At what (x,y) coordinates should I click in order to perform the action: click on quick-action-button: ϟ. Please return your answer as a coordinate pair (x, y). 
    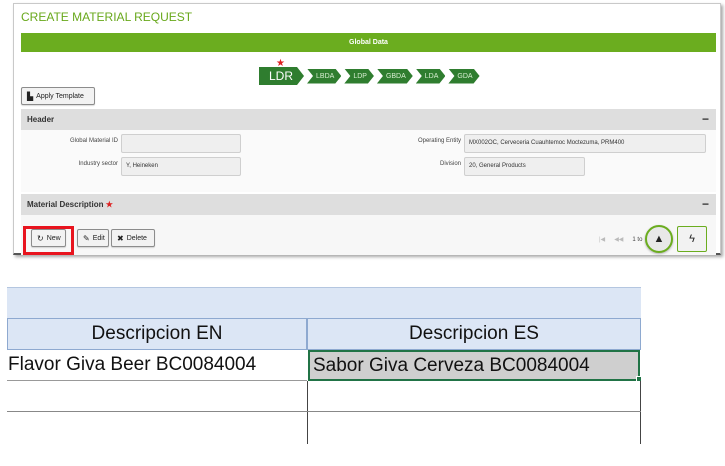
    Looking at the image, I should click on (692, 239).